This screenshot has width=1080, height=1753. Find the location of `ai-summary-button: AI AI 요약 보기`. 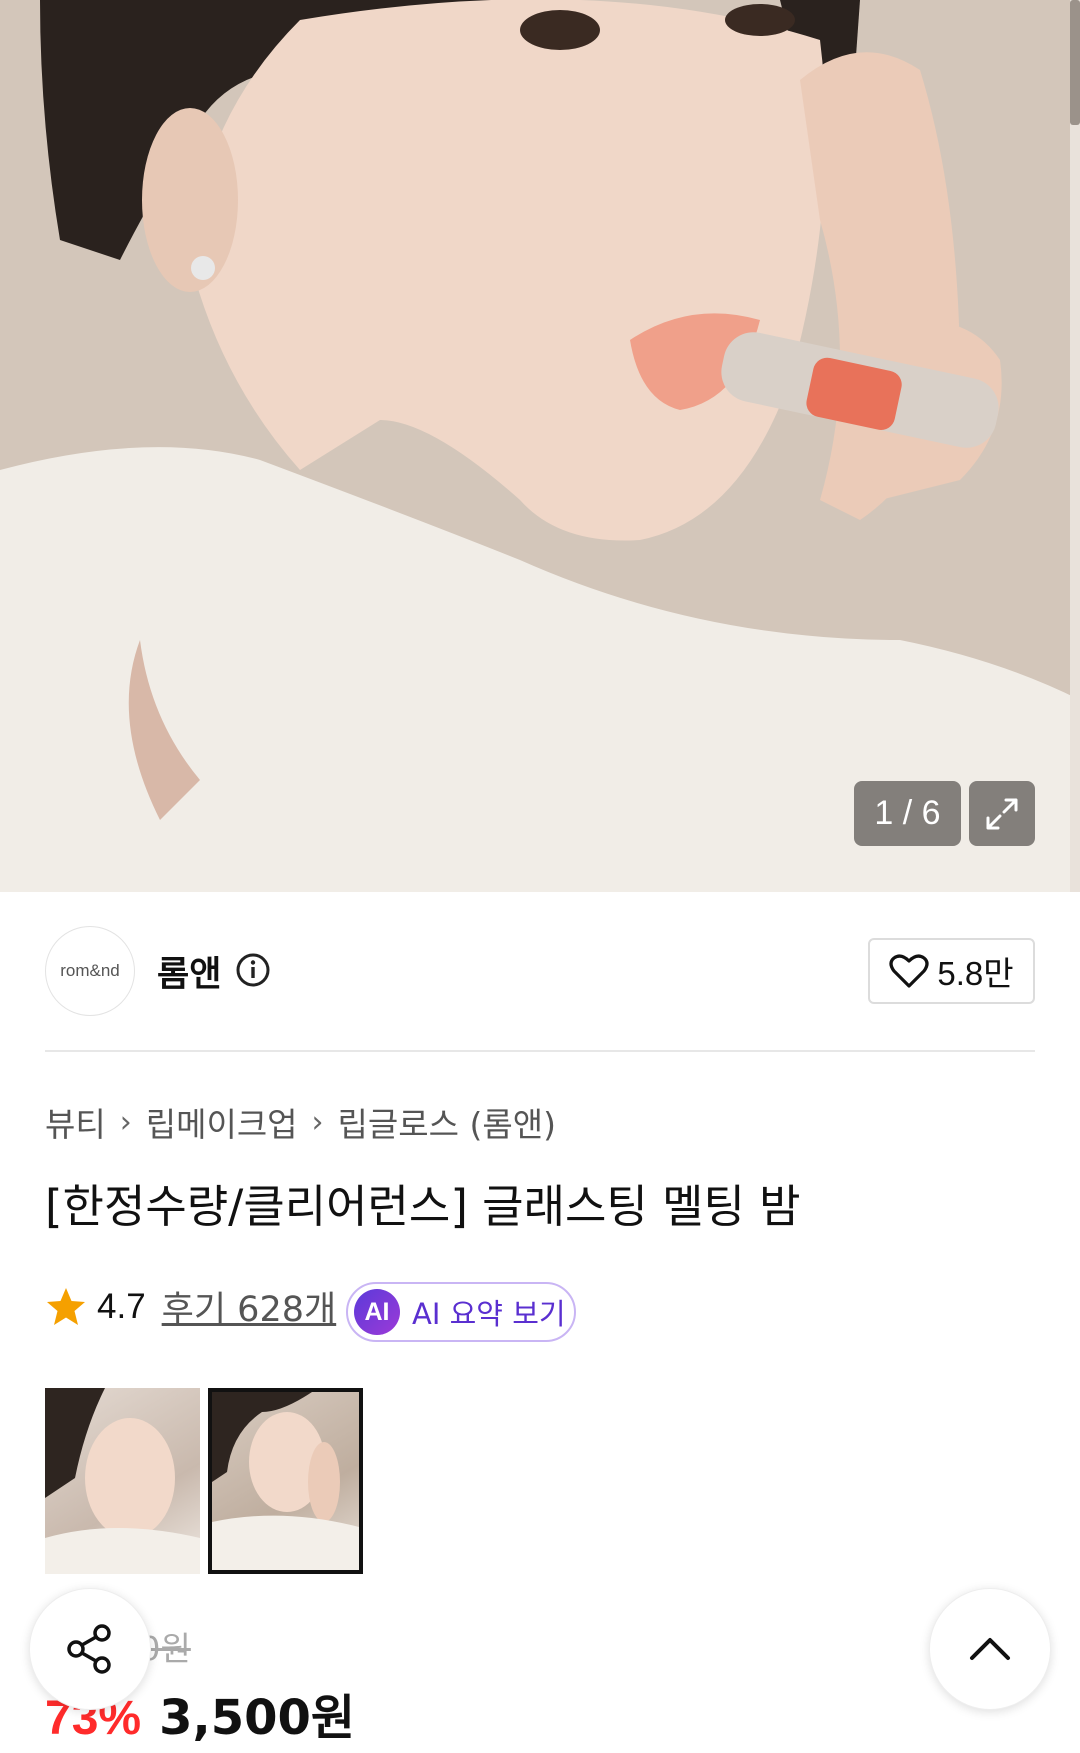

ai-summary-button: AI AI 요약 보기 is located at coordinates (461, 1312).